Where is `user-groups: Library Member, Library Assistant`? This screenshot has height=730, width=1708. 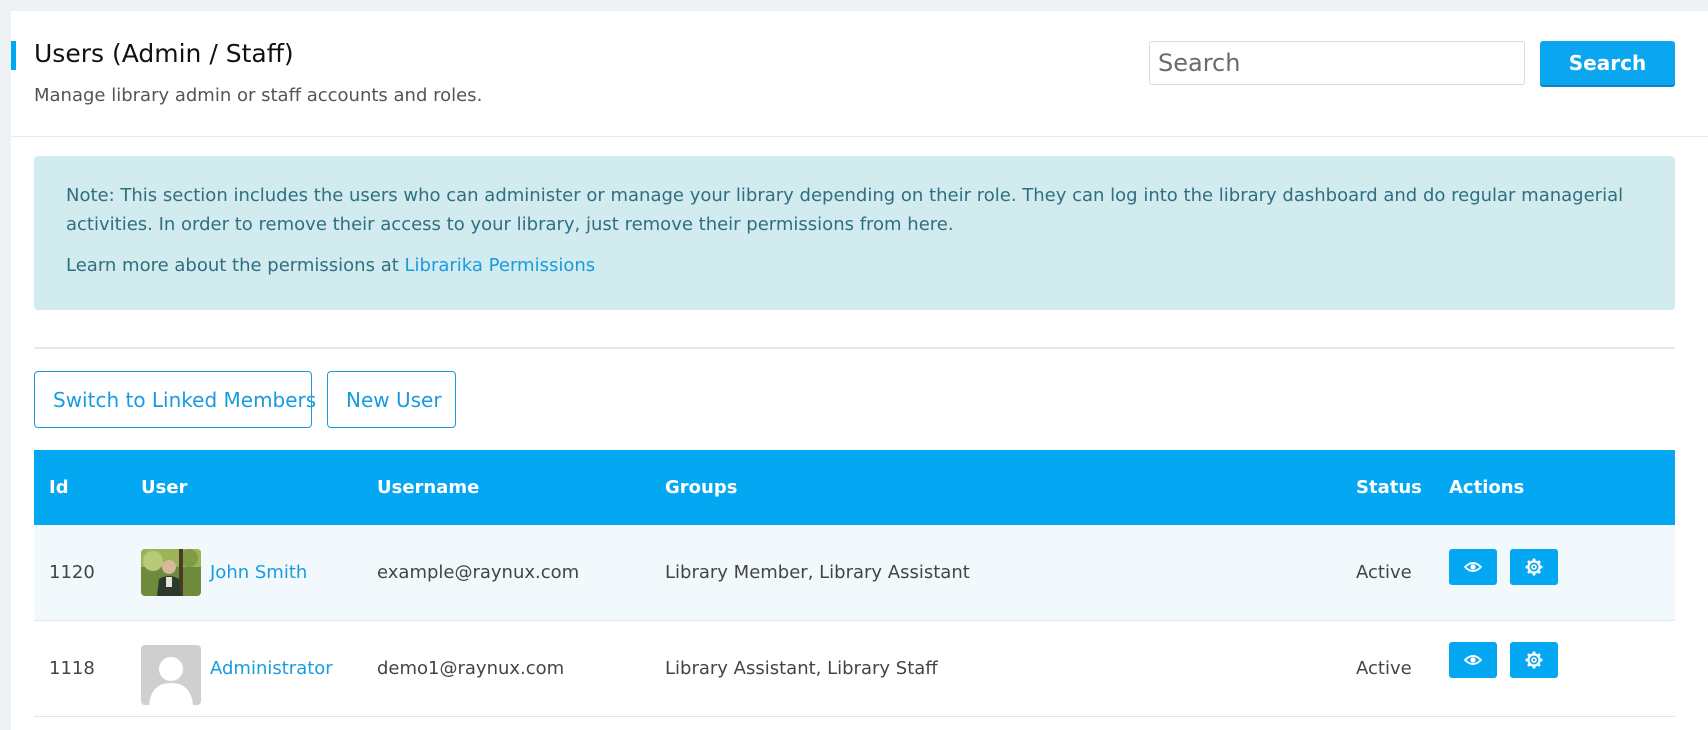
user-groups: Library Member, Library Assistant is located at coordinates (817, 572).